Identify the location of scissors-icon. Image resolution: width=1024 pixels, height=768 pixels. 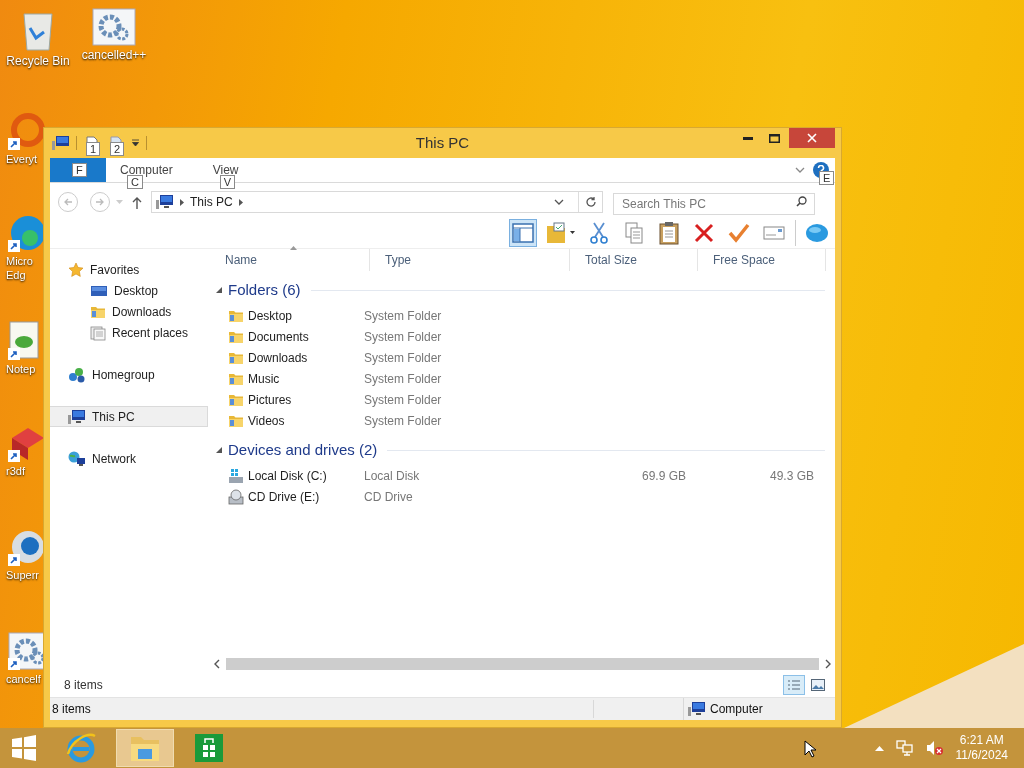
(599, 232).